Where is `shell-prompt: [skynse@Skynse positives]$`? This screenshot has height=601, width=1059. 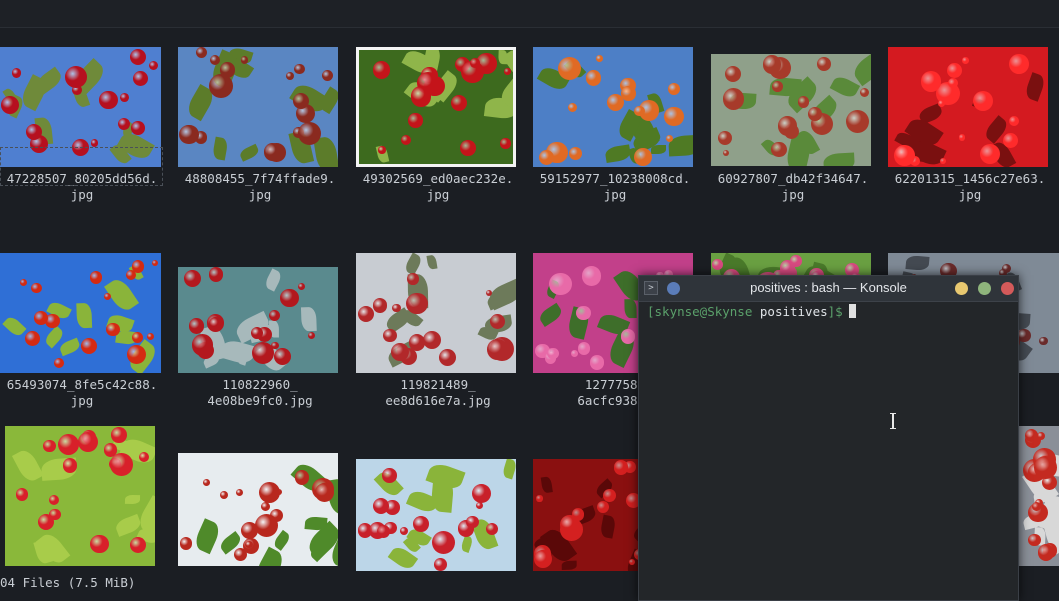 shell-prompt: [skynse@Skynse positives]$ is located at coordinates (751, 311).